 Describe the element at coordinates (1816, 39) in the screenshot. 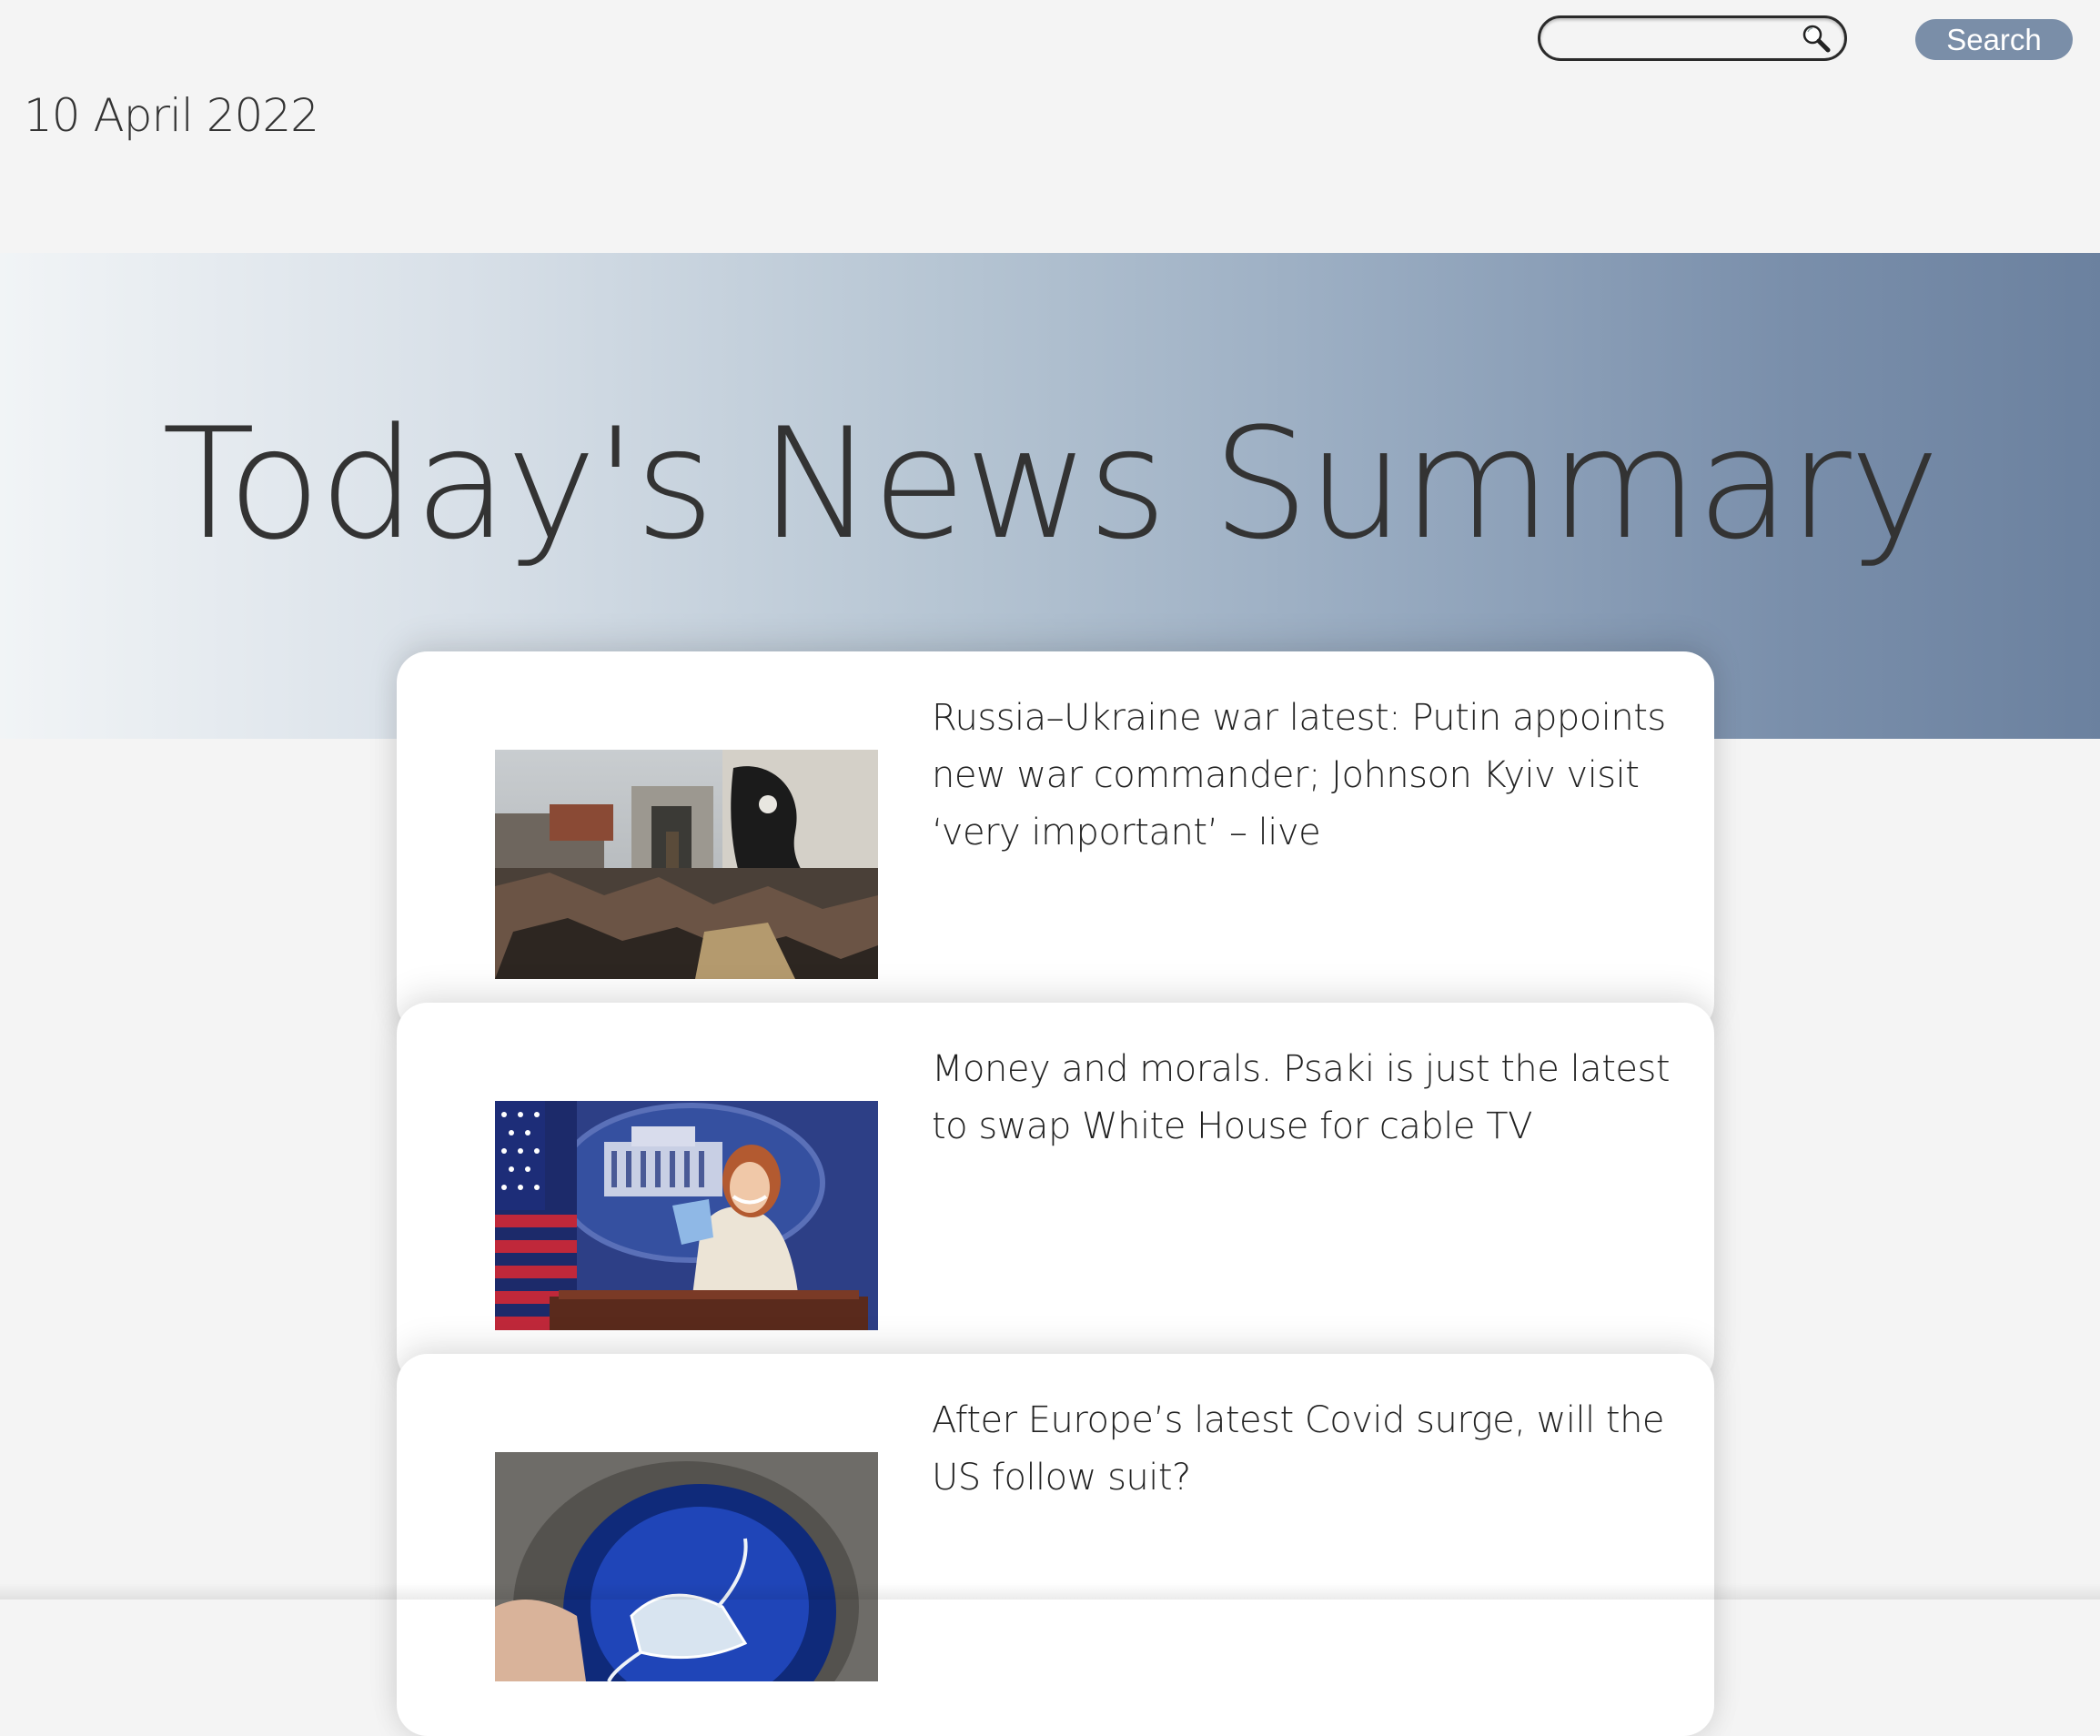

I see `search-icon` at that location.